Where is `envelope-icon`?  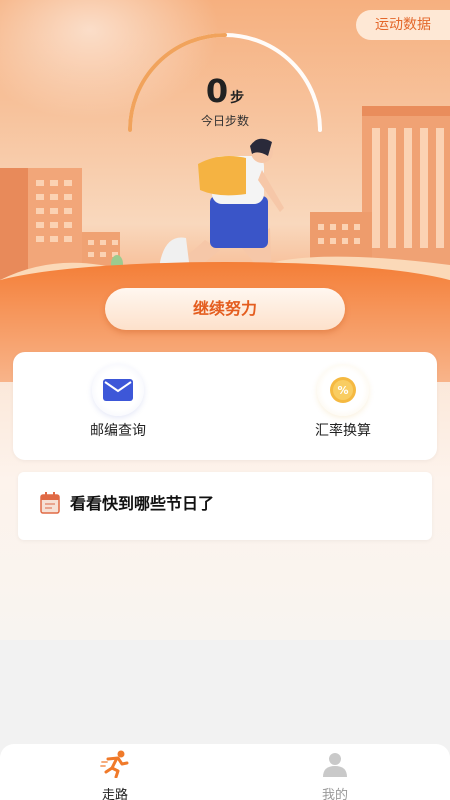 envelope-icon is located at coordinates (118, 390).